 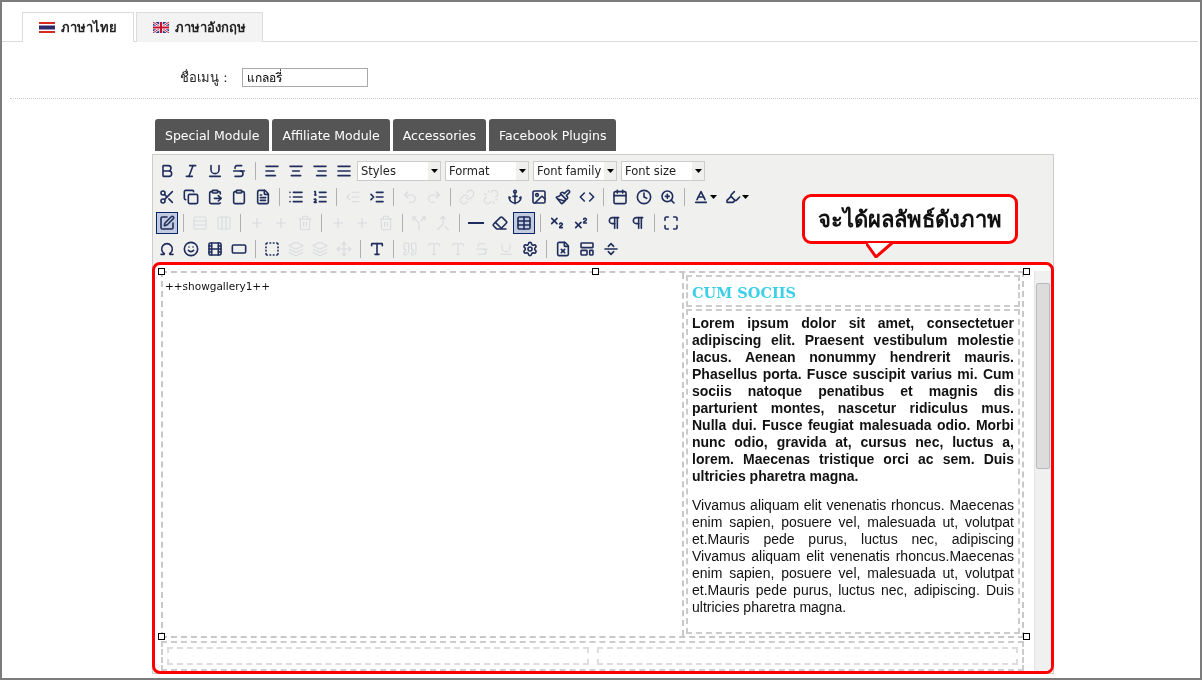 I want to click on module-button: Facebook Plugins, so click(x=553, y=135).